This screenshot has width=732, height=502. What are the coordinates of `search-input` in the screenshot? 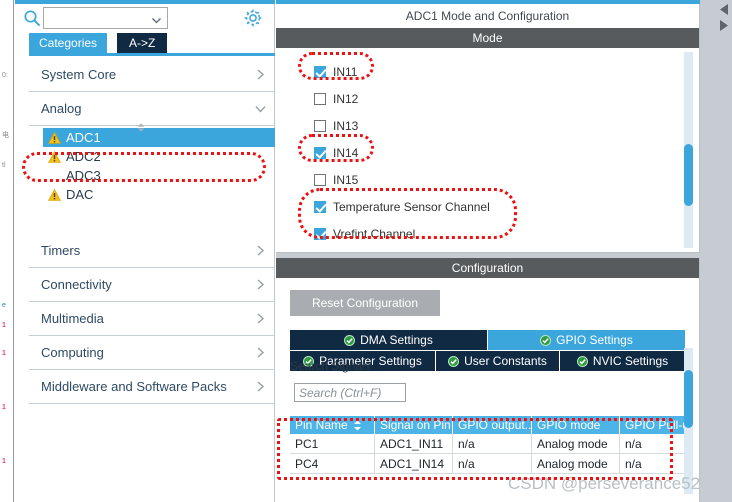 It's located at (105, 18).